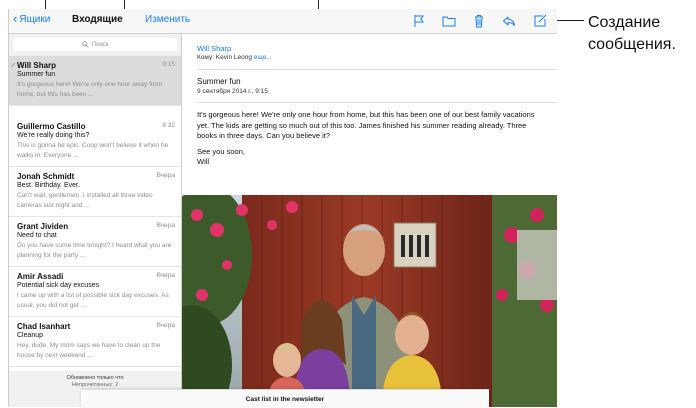 Image resolution: width=696 pixels, height=408 pixels. What do you see at coordinates (540, 21) in the screenshot?
I see `compose-icon` at bounding box center [540, 21].